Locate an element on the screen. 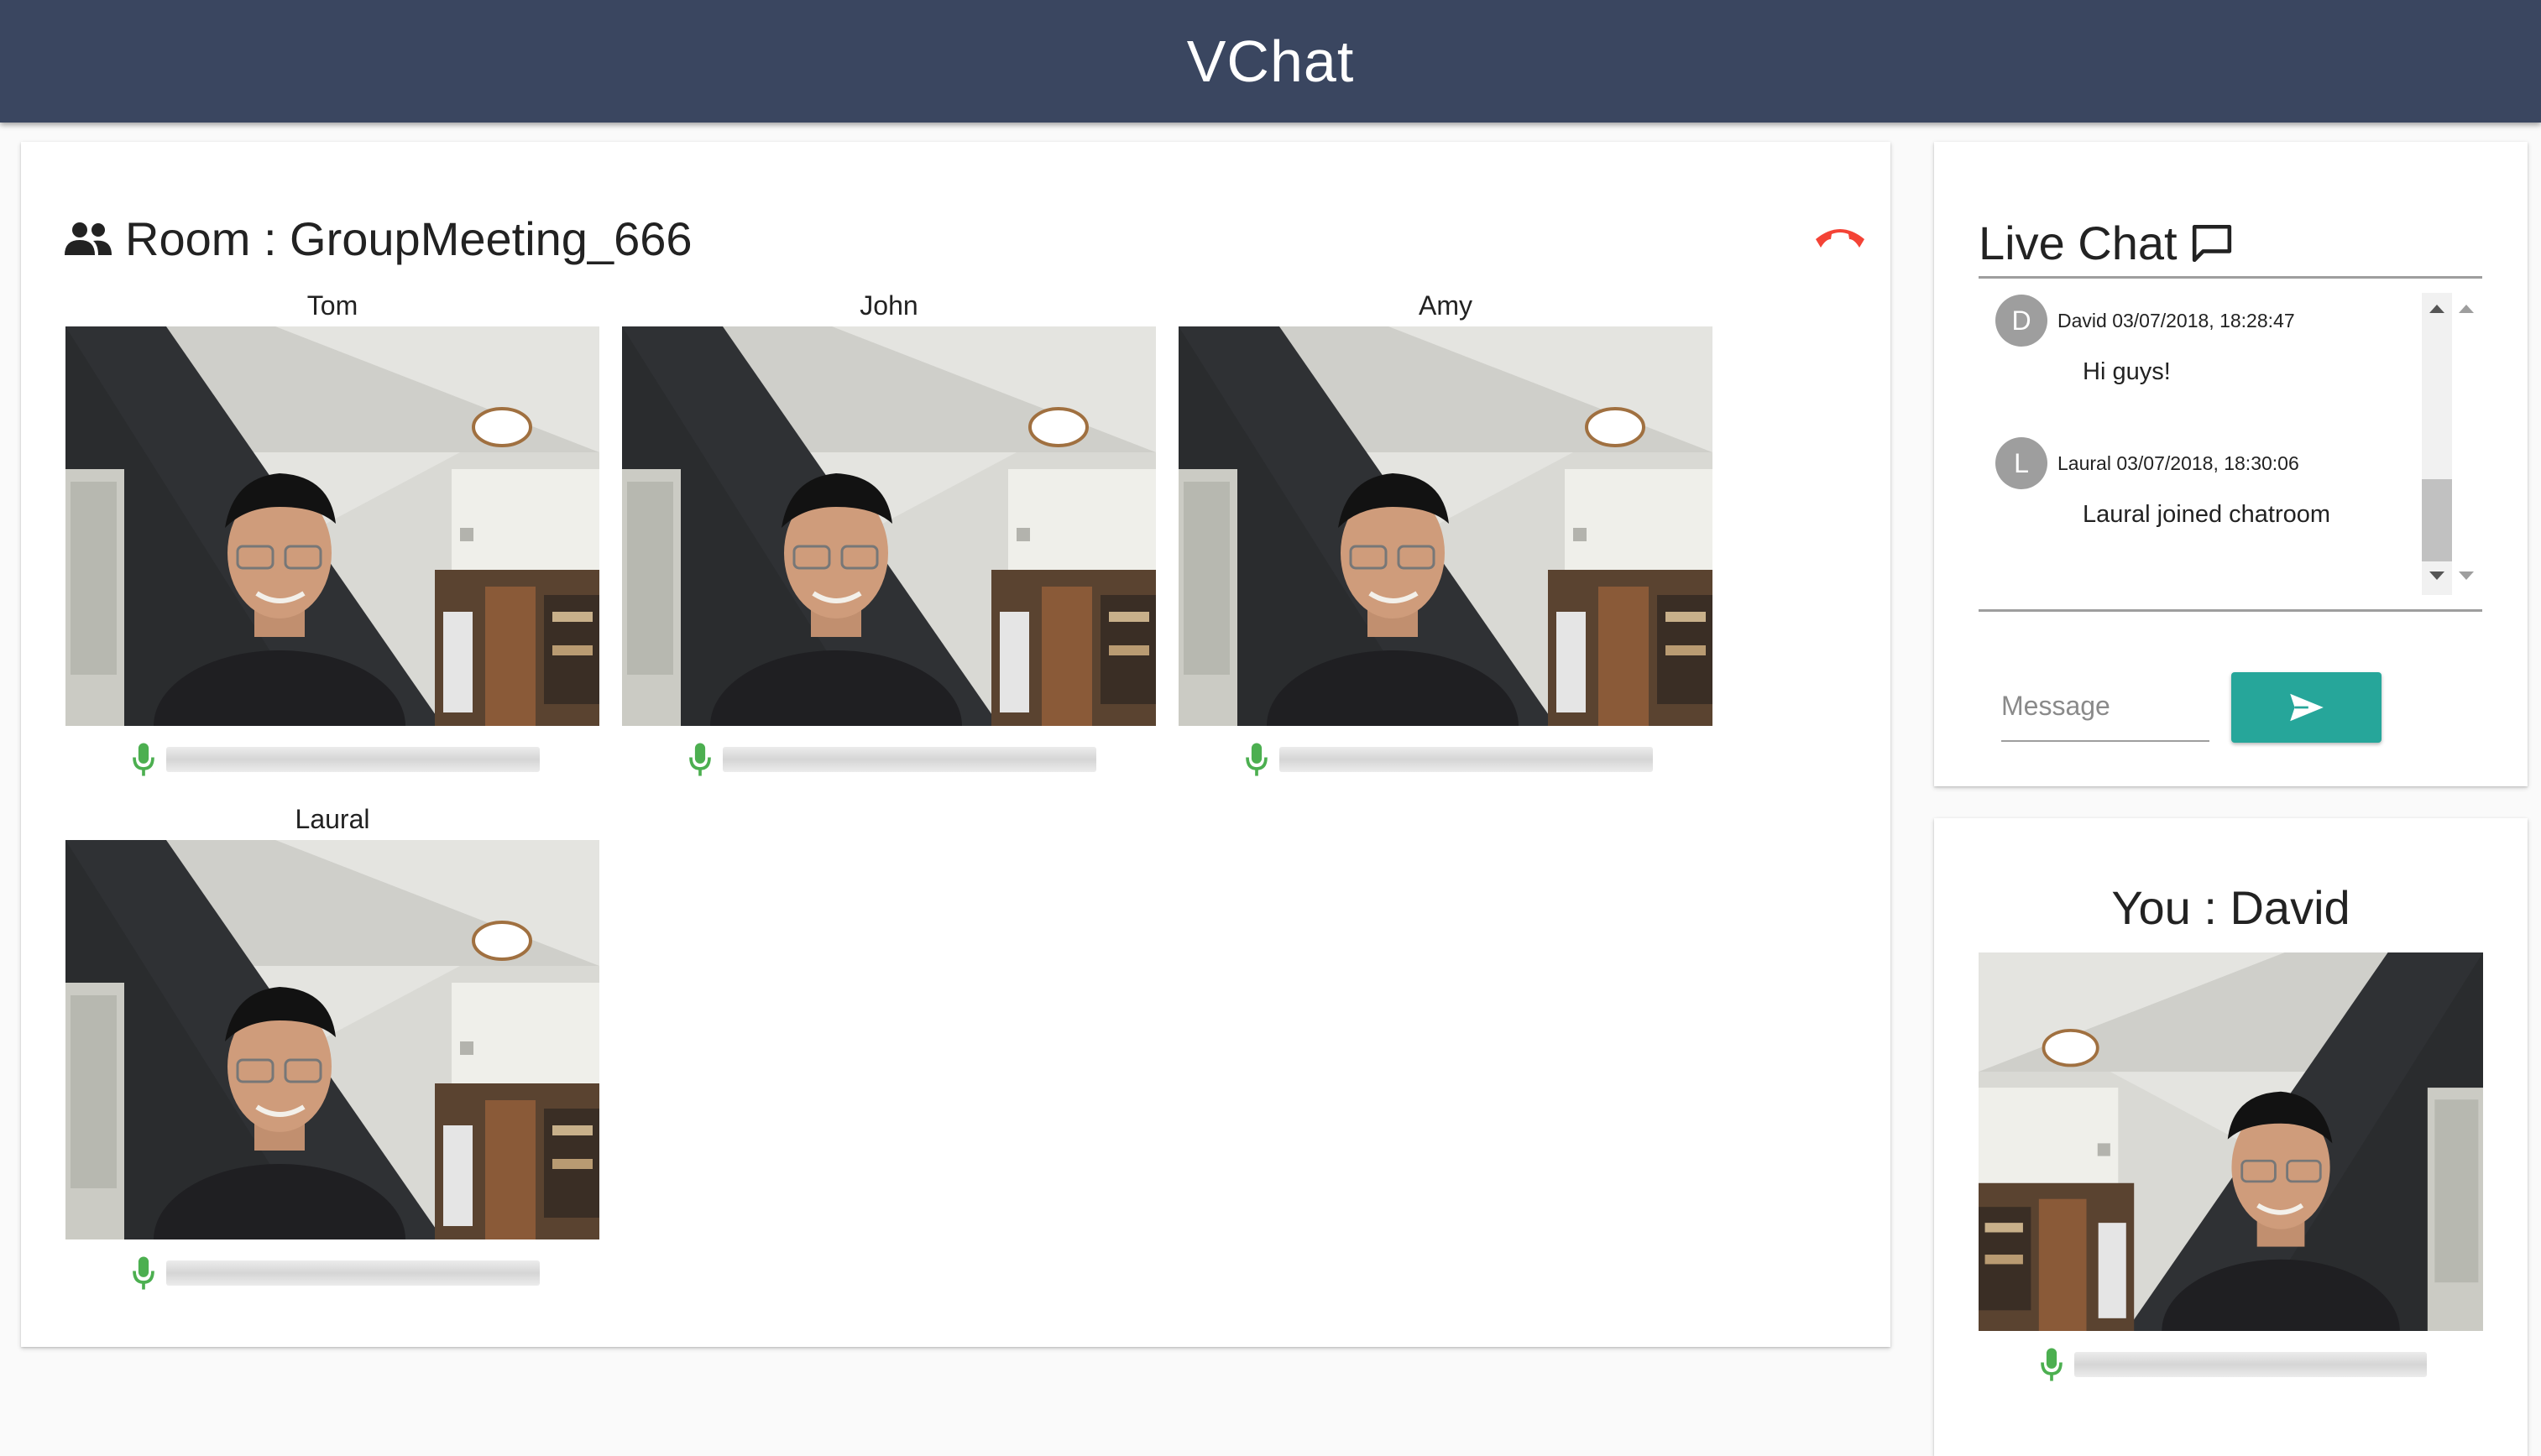 The image size is (2541, 1456). avatar: L is located at coordinates (2021, 463).